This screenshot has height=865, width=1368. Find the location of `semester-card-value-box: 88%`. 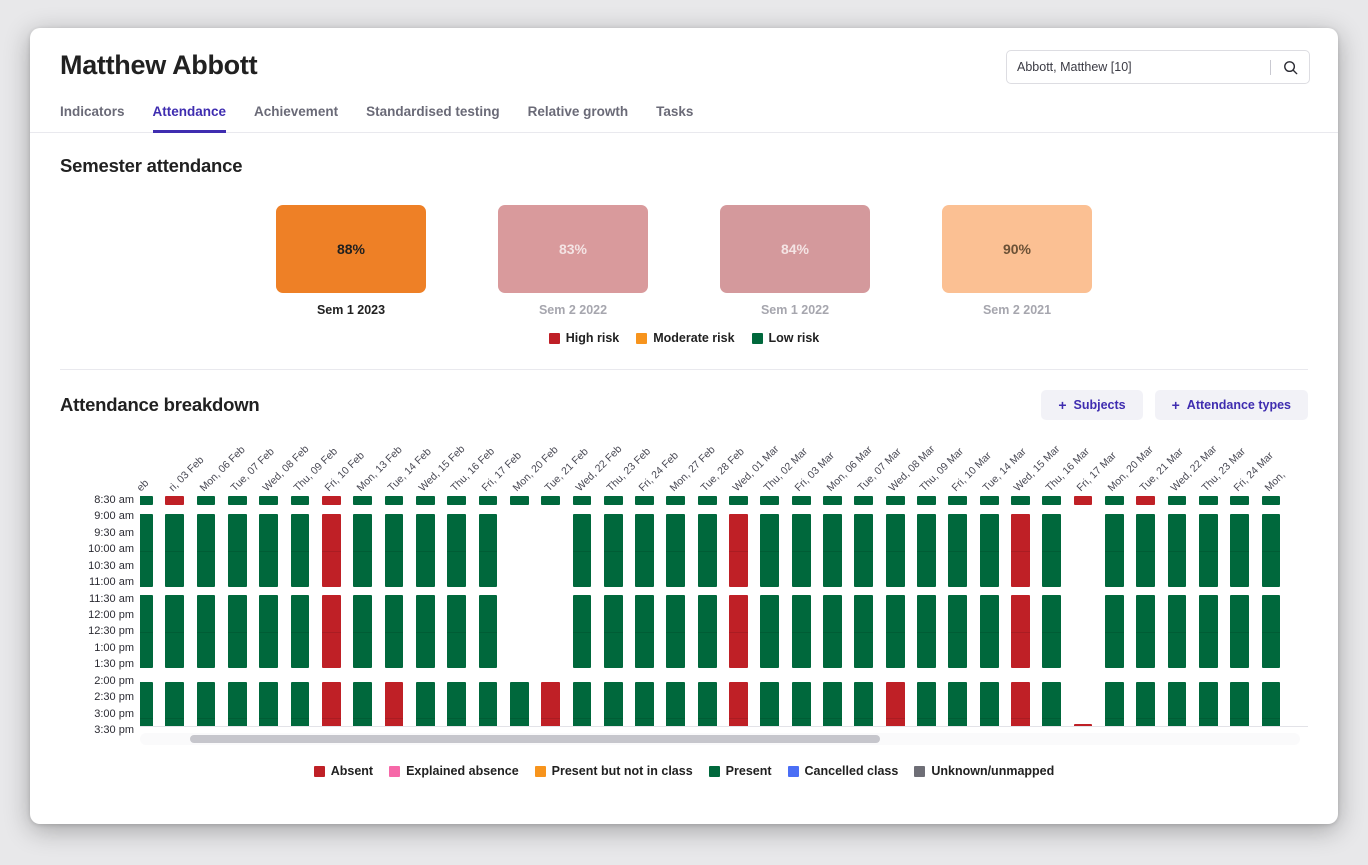

semester-card-value-box: 88% is located at coordinates (351, 249).